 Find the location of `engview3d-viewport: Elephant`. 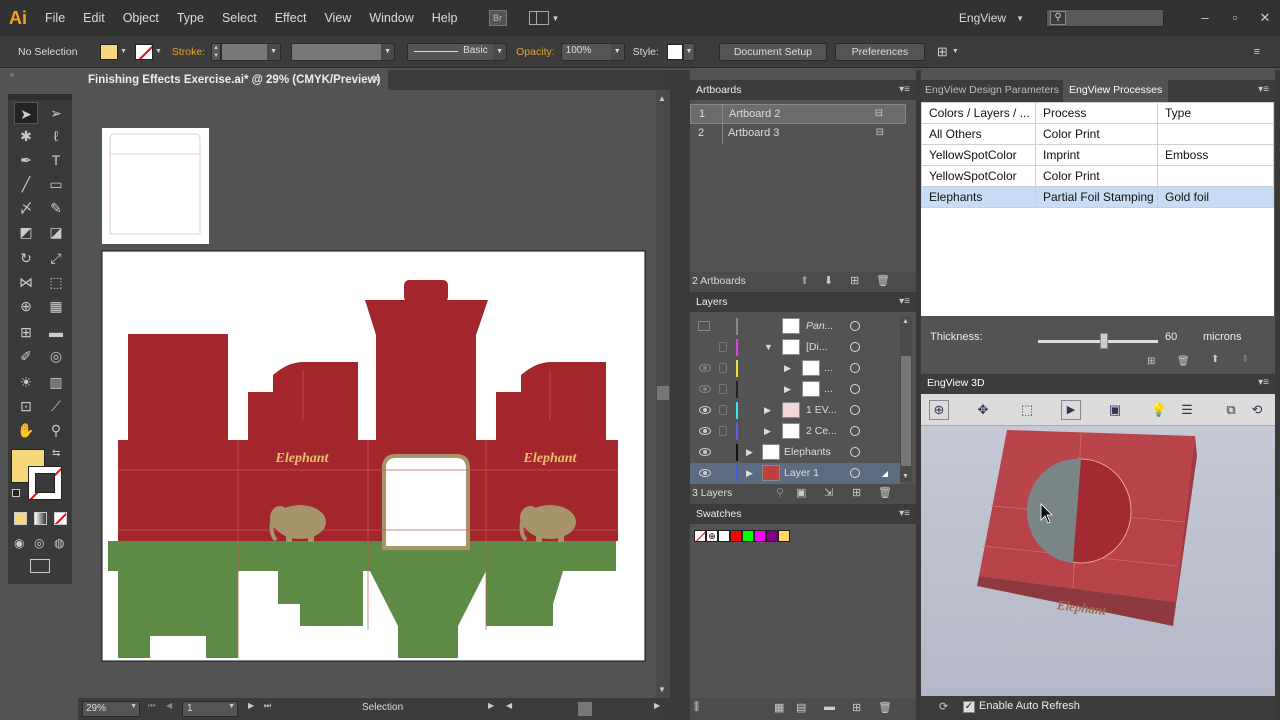

engview3d-viewport: Elephant is located at coordinates (1098, 561).